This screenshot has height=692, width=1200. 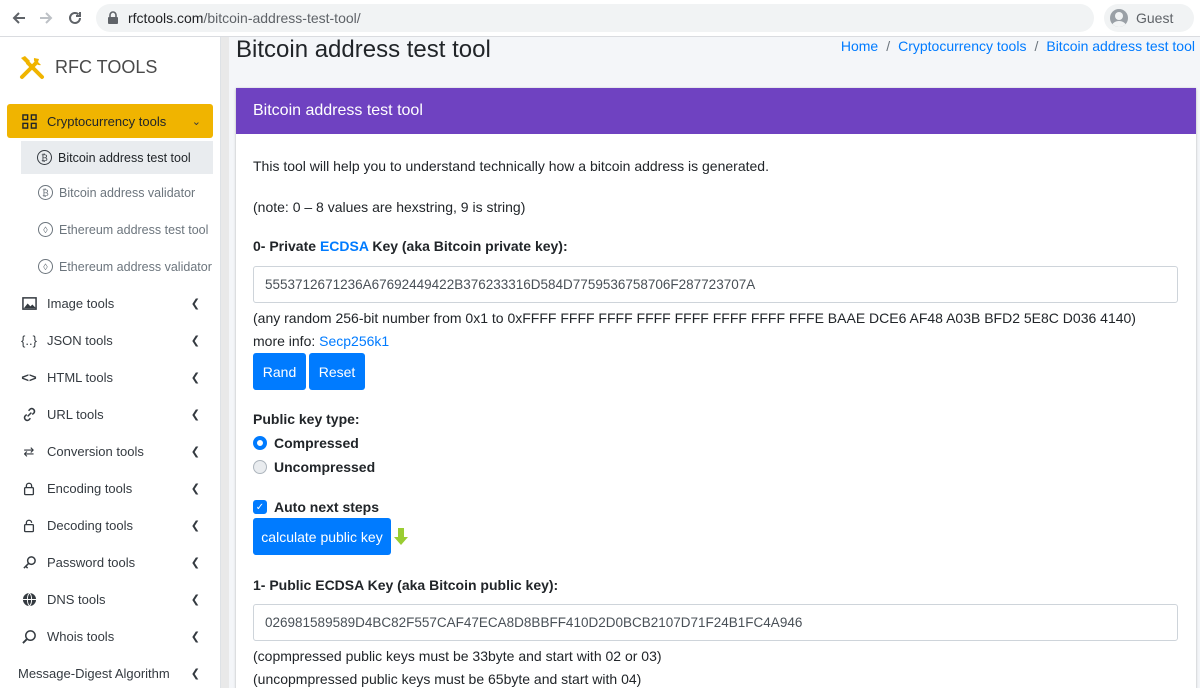 I want to click on breadcrumb-cryptocurrency-tools: Cryptocurrency tools, so click(x=962, y=46).